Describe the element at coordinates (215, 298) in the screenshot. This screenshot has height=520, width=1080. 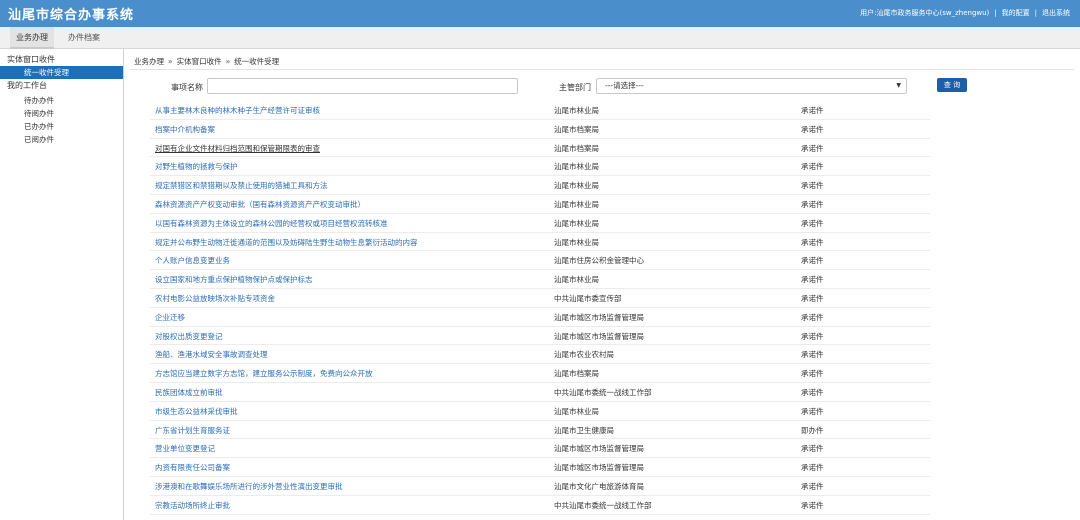
I see `item-name-link: 农村电影公益放映场次补贴专项资金` at that location.